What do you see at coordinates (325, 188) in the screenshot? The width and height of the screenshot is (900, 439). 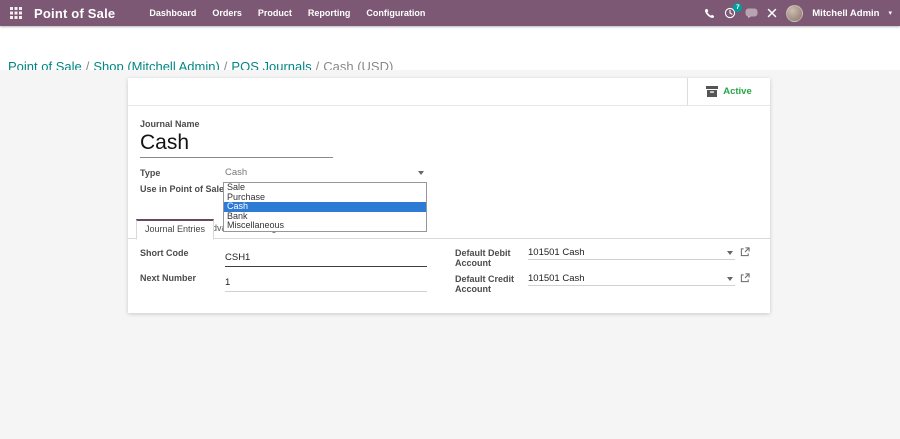 I see `dropdown-option-sale: Sale` at bounding box center [325, 188].